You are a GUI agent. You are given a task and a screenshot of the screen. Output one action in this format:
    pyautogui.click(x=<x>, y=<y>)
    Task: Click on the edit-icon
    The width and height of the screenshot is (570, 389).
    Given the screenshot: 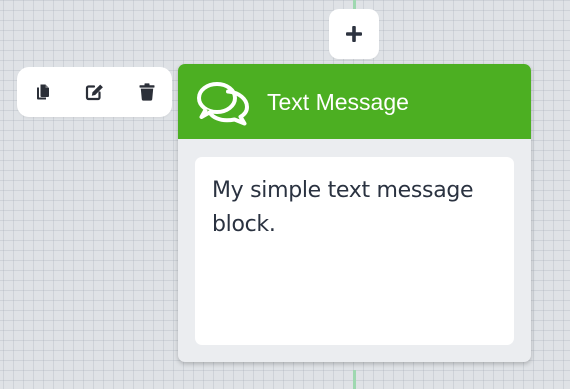 What is the action you would take?
    pyautogui.click(x=94, y=92)
    